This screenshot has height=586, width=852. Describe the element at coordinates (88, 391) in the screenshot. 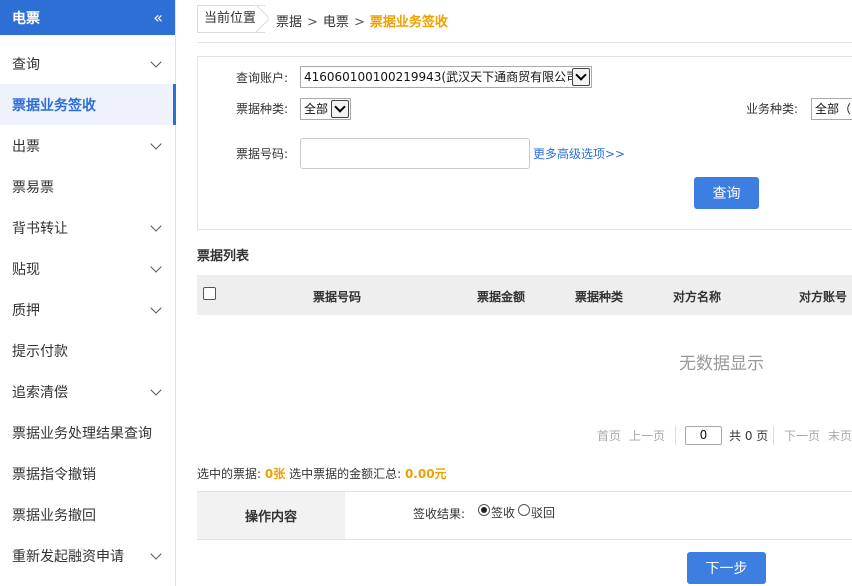

I see `sidebar-item-recourse: 追索清偿` at that location.